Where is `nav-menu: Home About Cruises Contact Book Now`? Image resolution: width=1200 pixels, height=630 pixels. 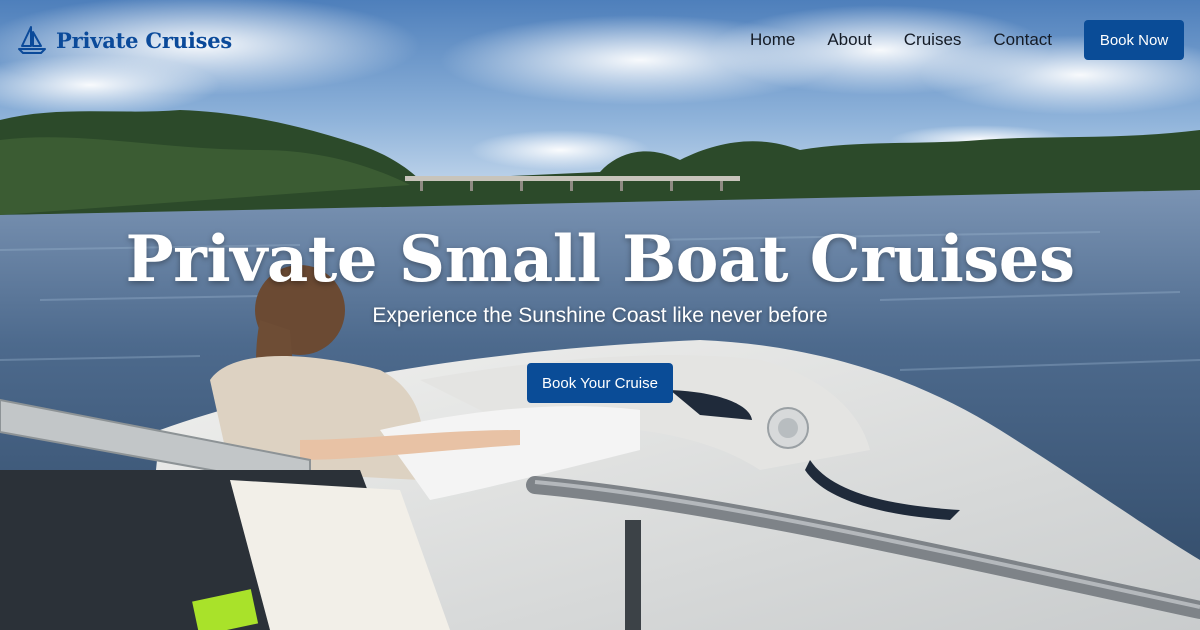 nav-menu: Home About Cruises Contact Book Now is located at coordinates (967, 40).